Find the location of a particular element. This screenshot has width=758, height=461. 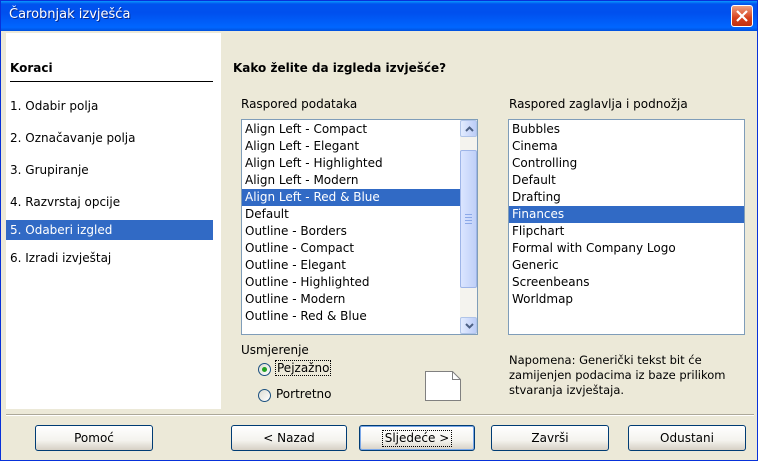

finish-button: Završi is located at coordinates (550, 438).